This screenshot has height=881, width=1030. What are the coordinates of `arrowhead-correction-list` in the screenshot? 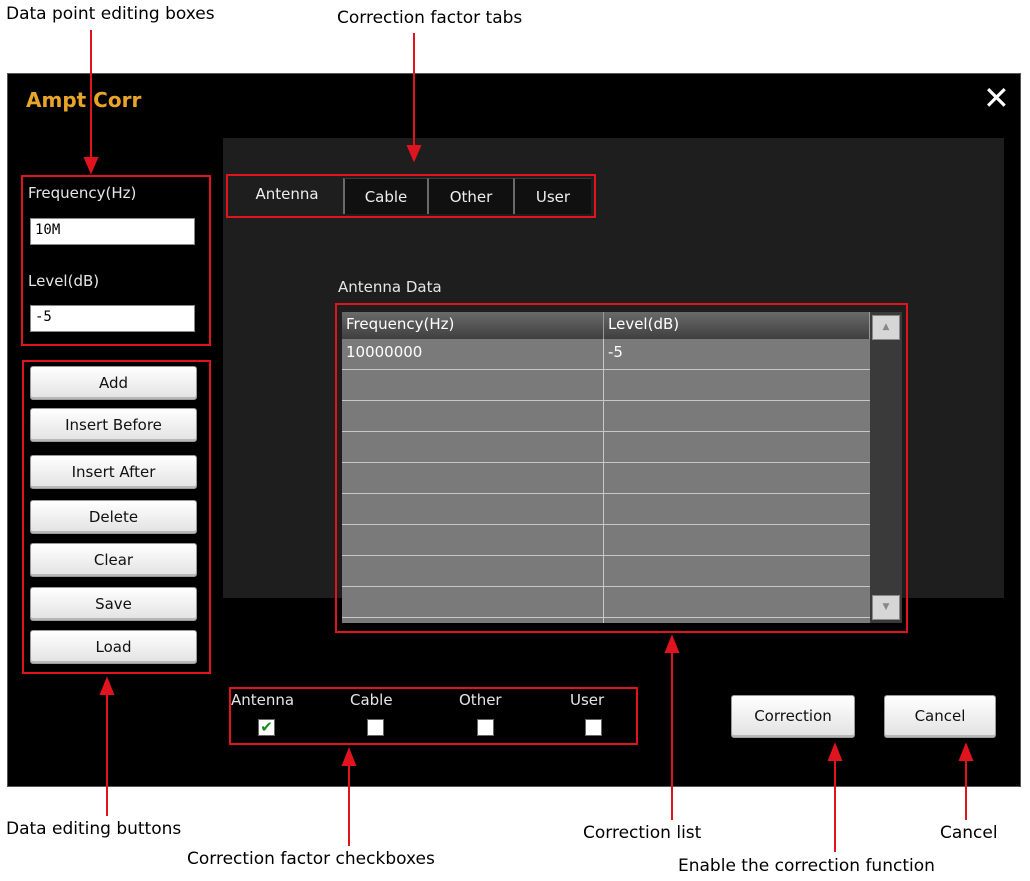 It's located at (672, 643).